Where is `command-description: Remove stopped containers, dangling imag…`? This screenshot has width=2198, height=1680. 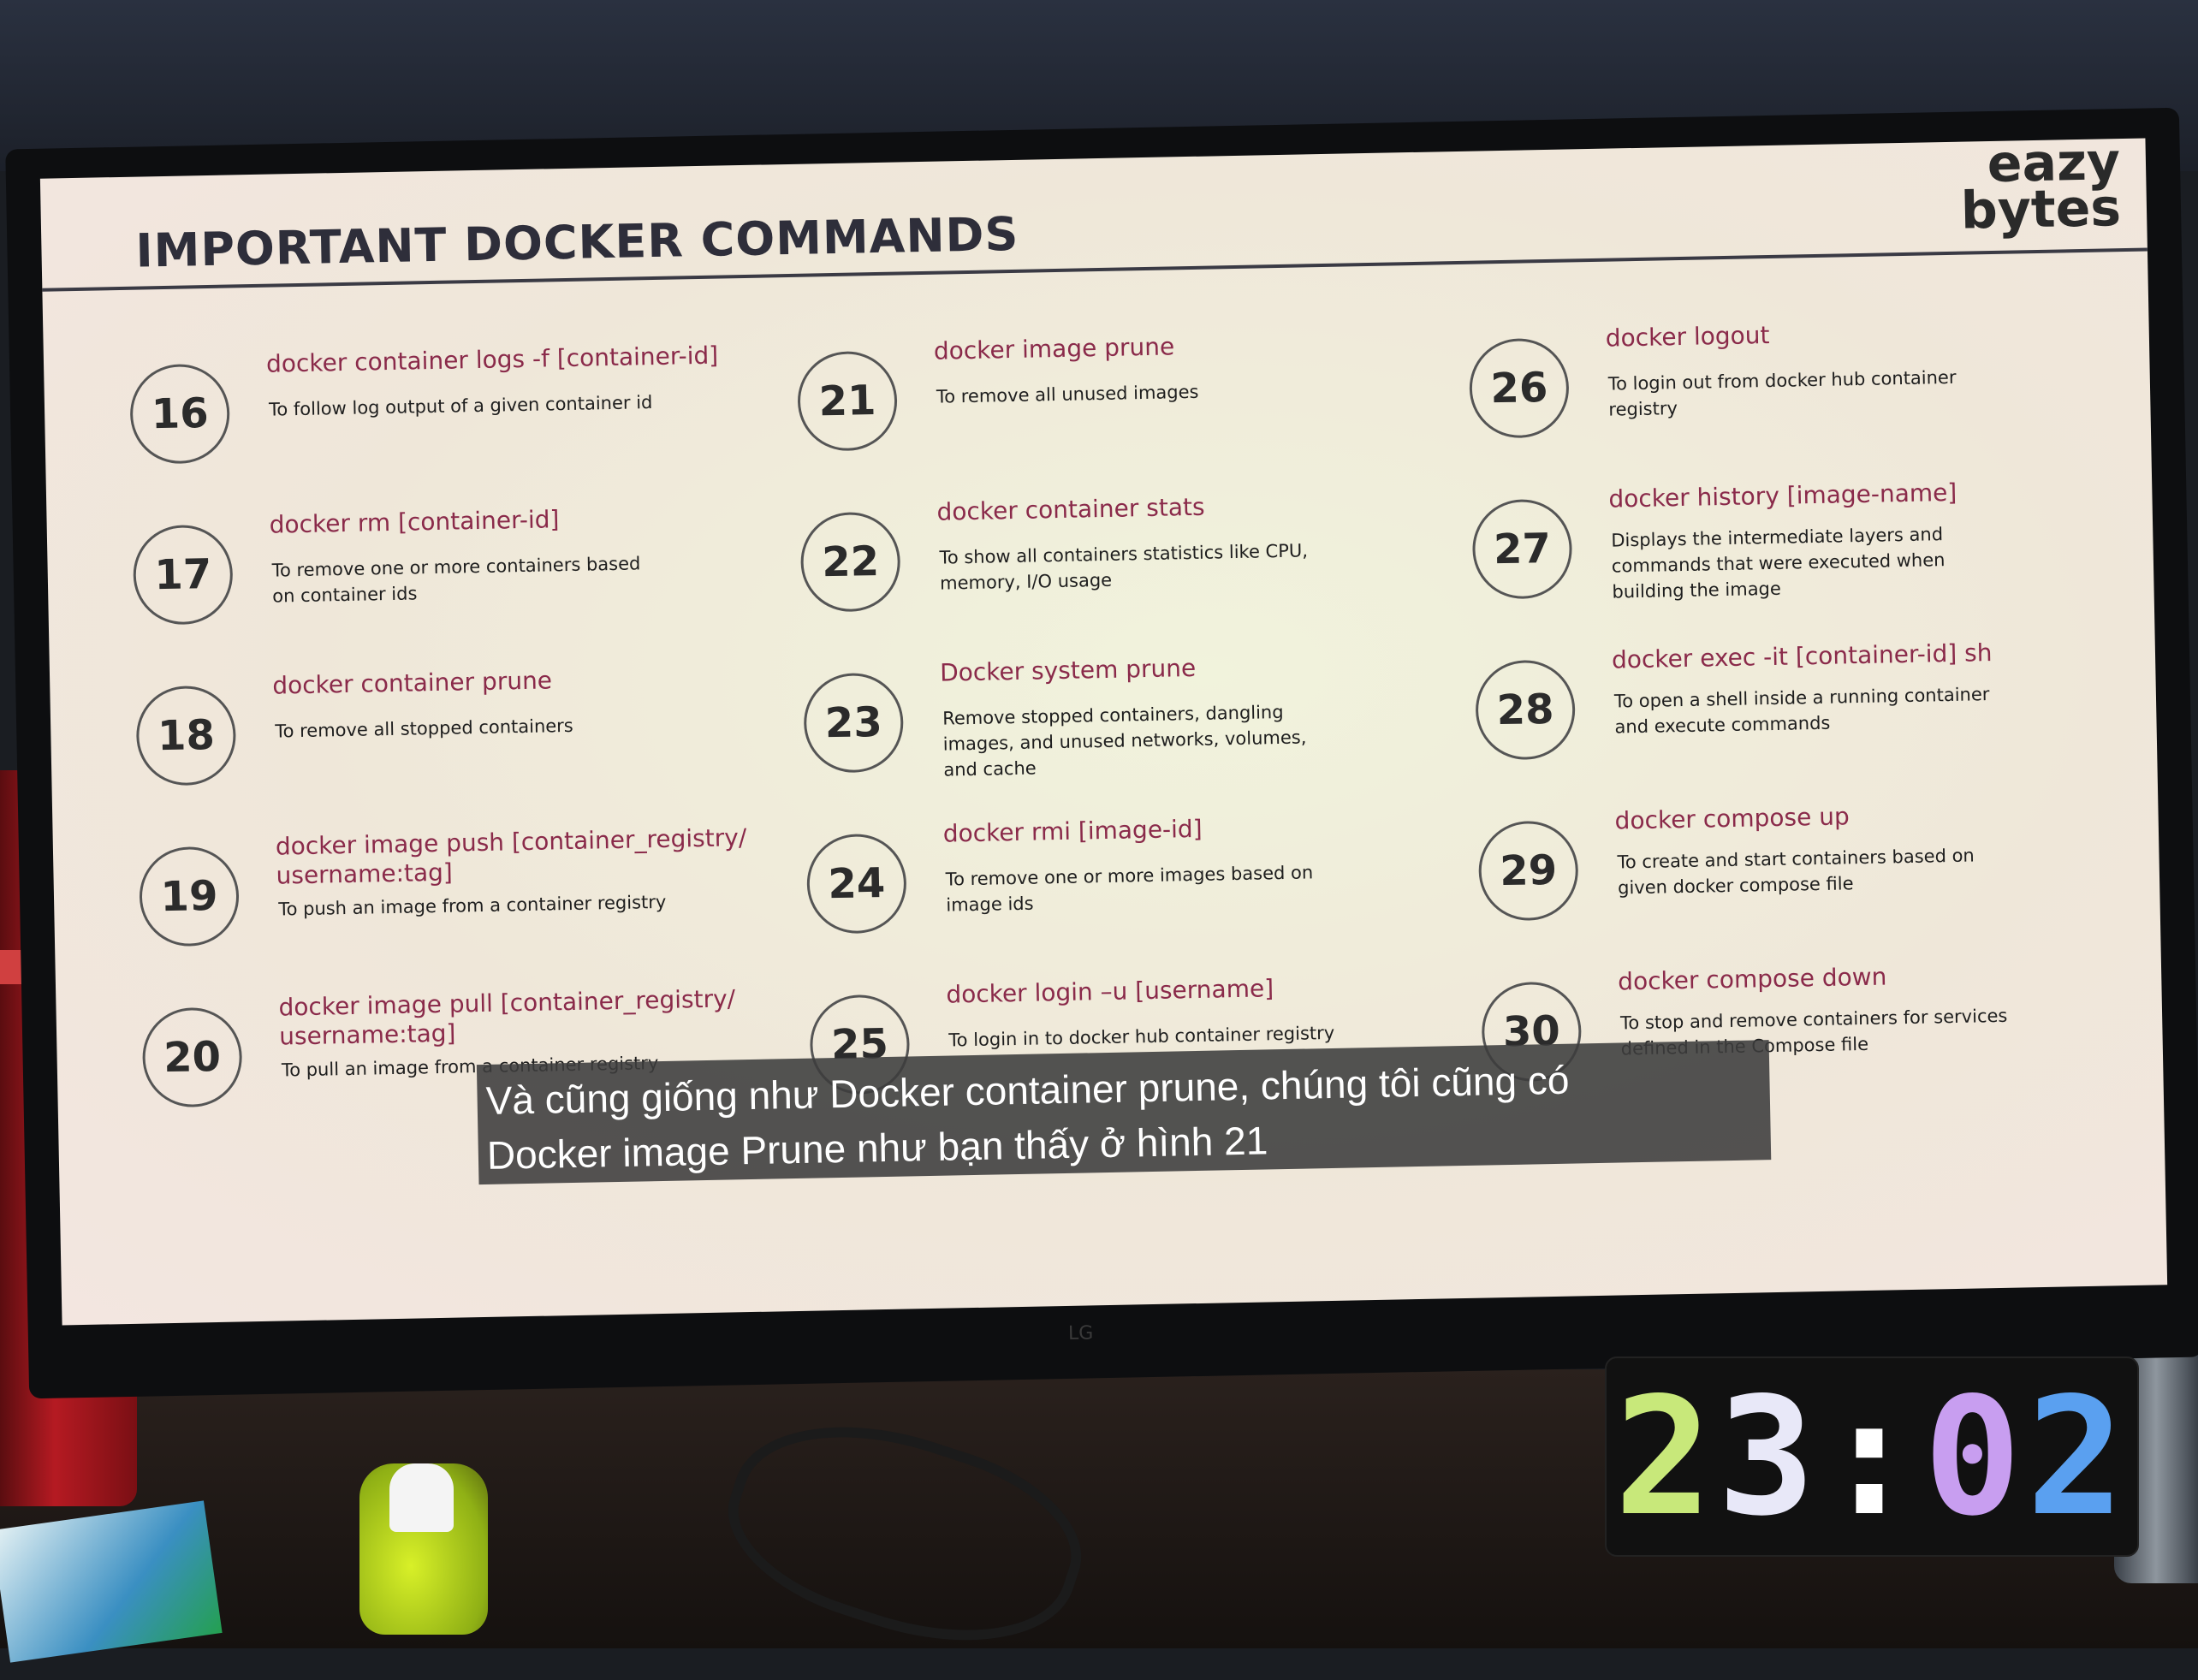 command-description: Remove stopped containers, dangling imag… is located at coordinates (1124, 741).